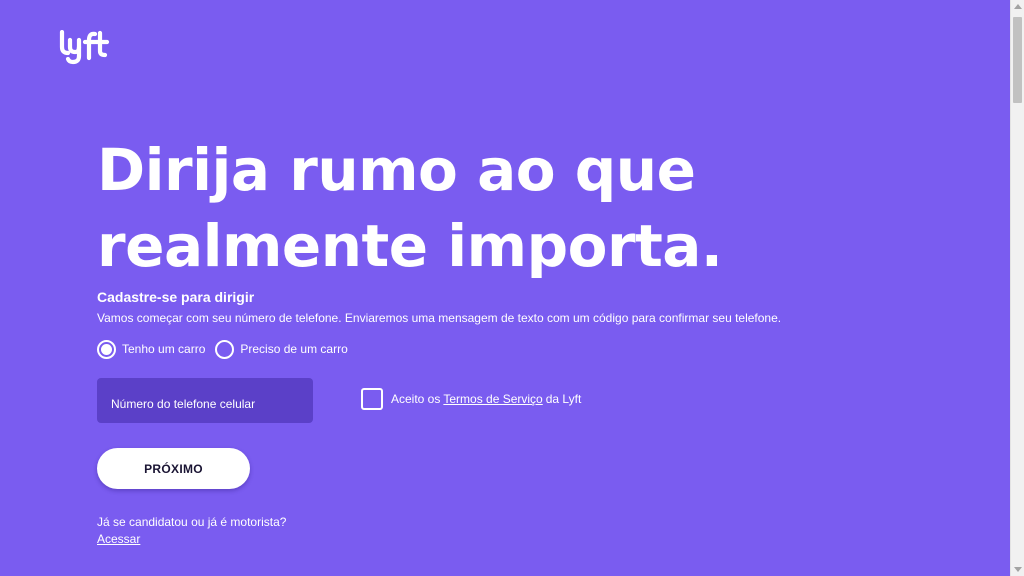  Describe the element at coordinates (372, 399) in the screenshot. I see `terms-checkbox` at that location.